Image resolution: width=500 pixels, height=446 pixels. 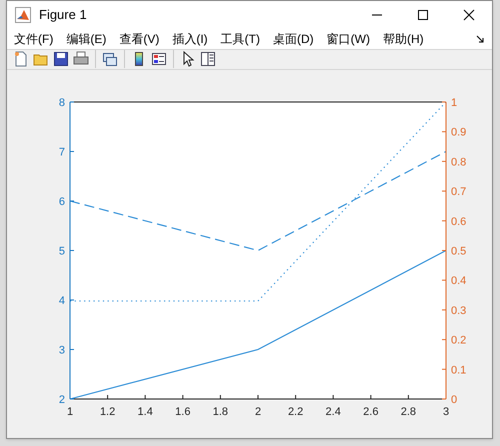 What do you see at coordinates (408, 412) in the screenshot?
I see `tick-label: 2.8` at bounding box center [408, 412].